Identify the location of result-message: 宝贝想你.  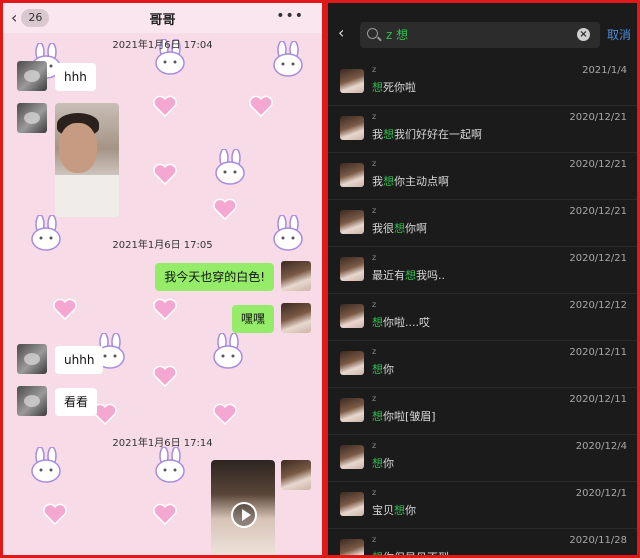
(394, 510).